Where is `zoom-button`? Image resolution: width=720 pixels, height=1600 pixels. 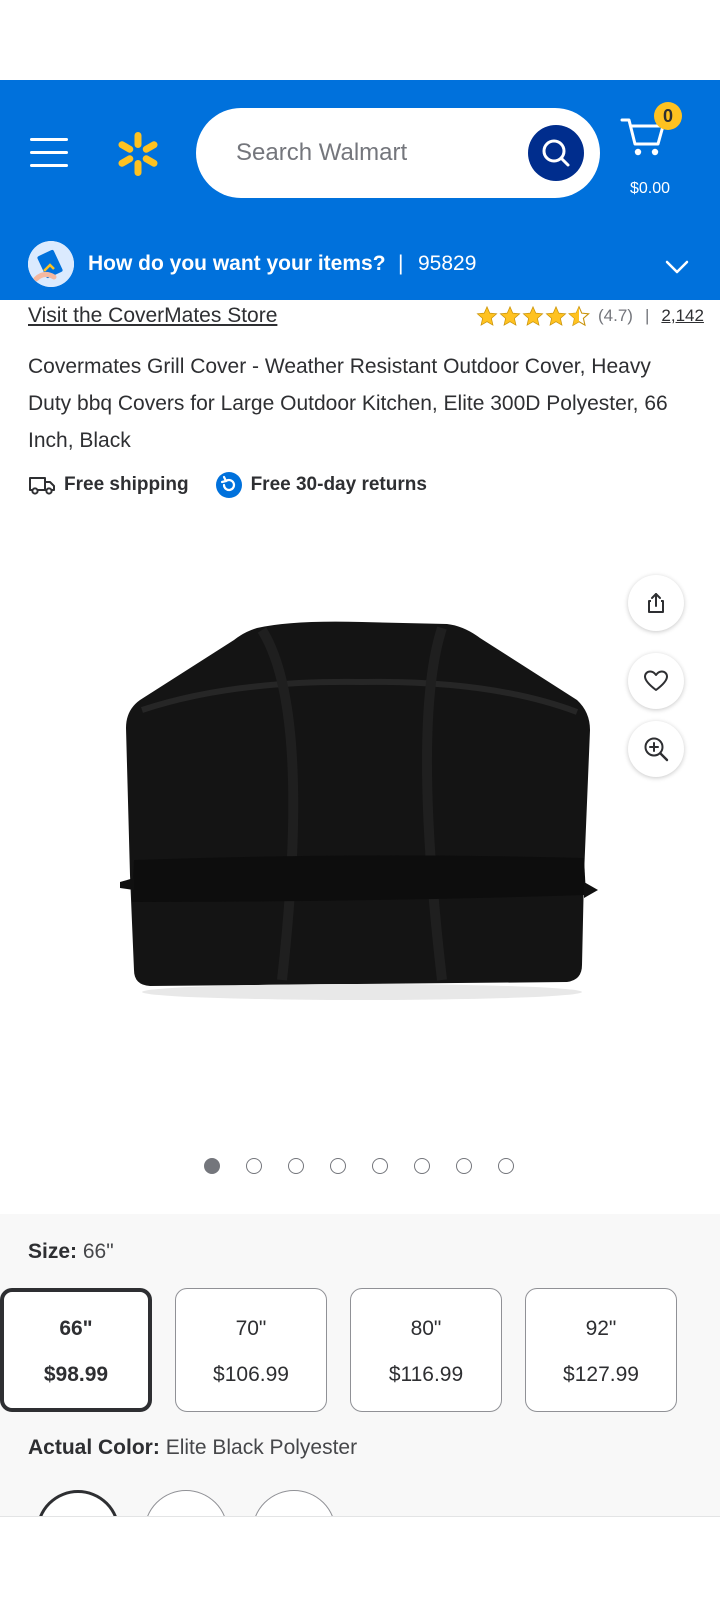
zoom-button is located at coordinates (656, 749).